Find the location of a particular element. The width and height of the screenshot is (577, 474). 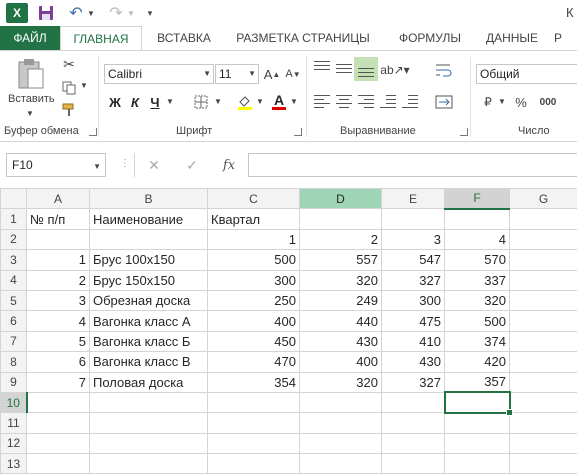

fill-color-dropdown-icon: ▼ is located at coordinates (260, 101).